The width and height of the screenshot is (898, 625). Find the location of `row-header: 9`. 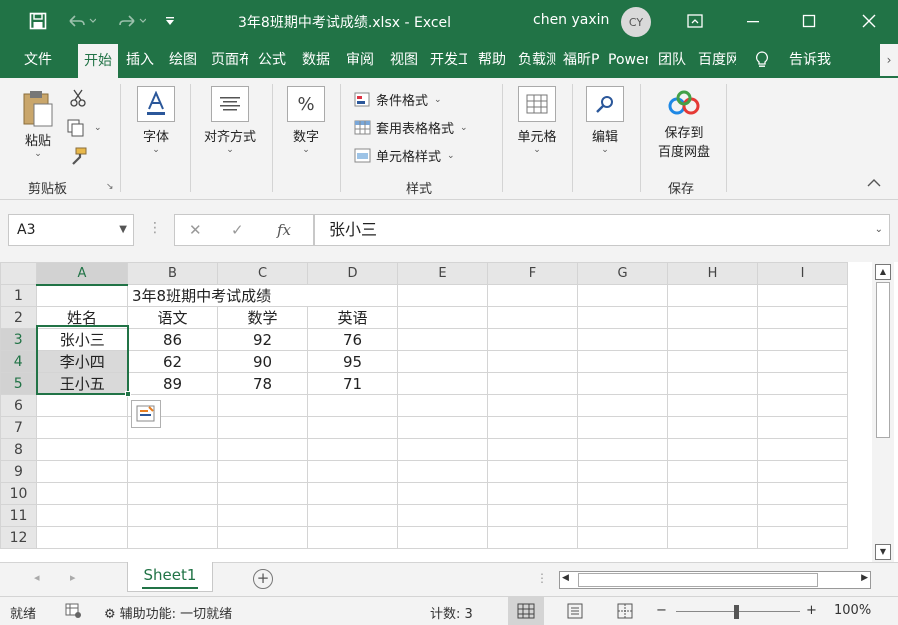

row-header: 9 is located at coordinates (18, 471).